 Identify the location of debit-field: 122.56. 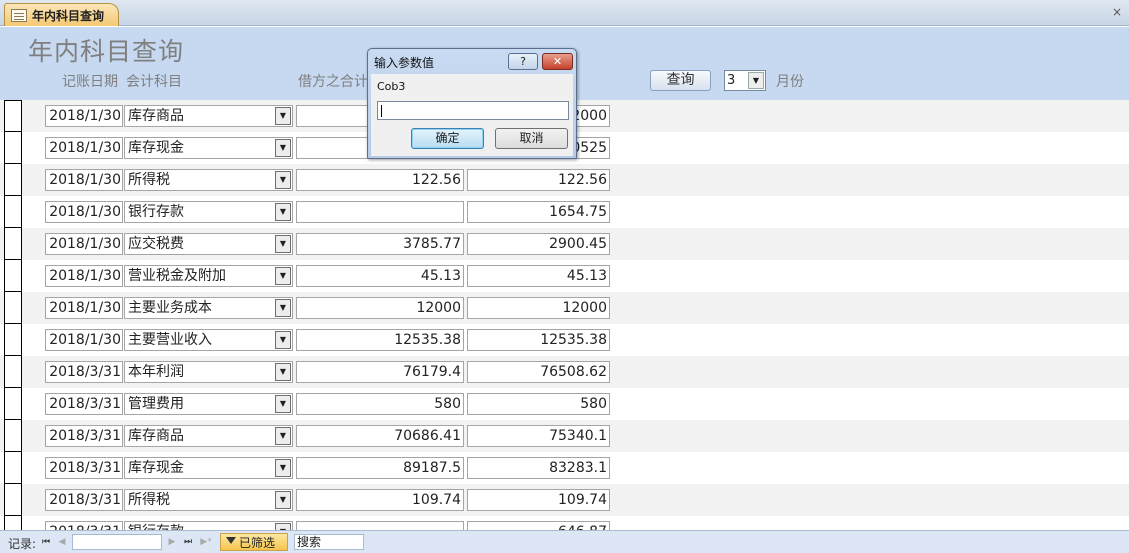
(380, 180).